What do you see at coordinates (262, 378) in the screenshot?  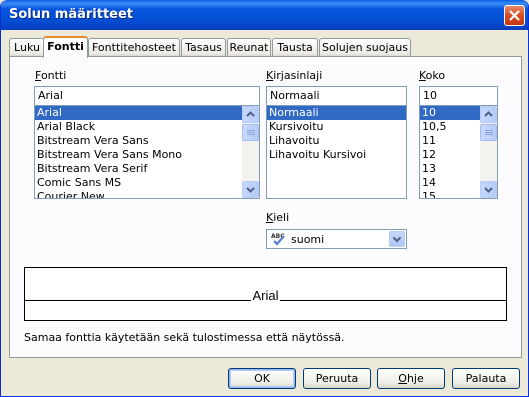 I see `ok-button: OK` at bounding box center [262, 378].